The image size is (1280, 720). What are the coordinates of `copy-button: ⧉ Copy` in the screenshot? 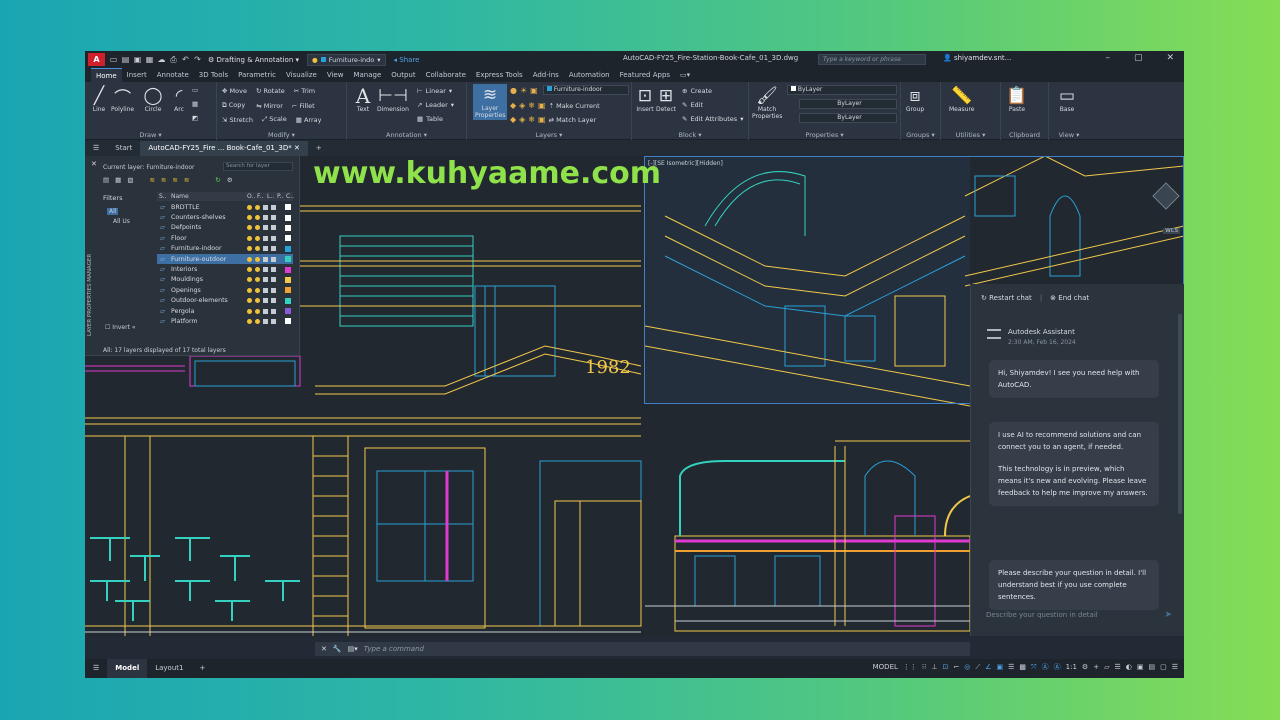 It's located at (233, 105).